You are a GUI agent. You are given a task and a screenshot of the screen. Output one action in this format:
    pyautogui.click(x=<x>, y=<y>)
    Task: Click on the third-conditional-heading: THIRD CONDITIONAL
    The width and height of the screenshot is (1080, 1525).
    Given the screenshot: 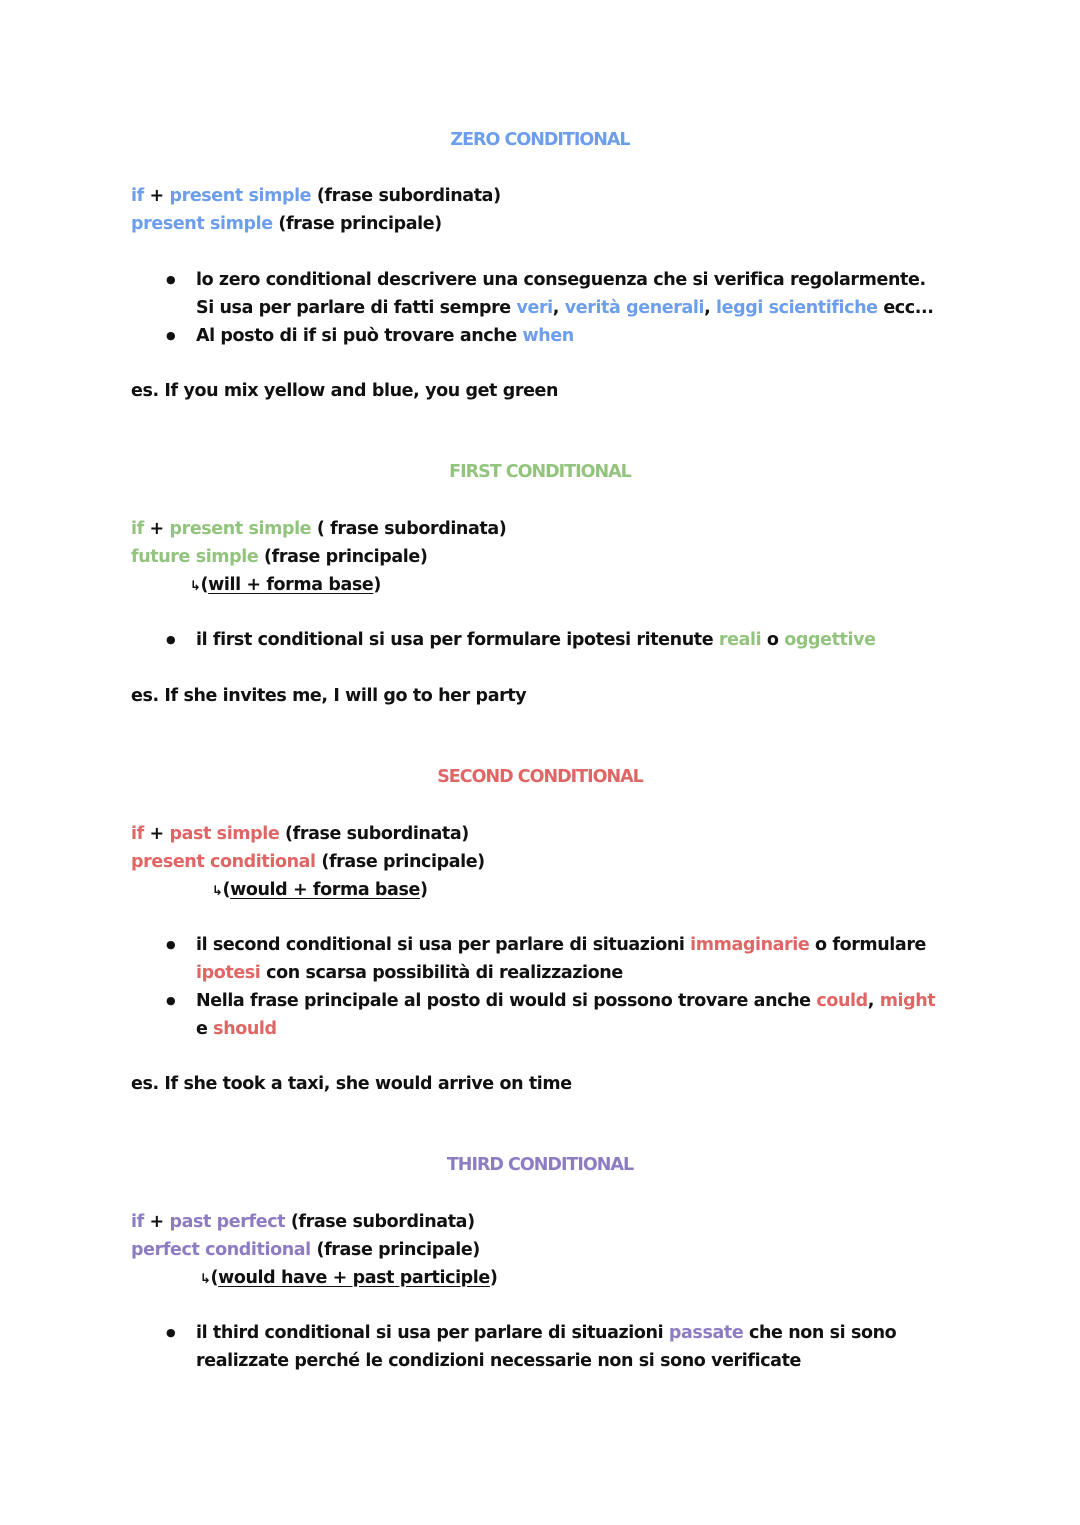 What is the action you would take?
    pyautogui.click(x=540, y=1165)
    